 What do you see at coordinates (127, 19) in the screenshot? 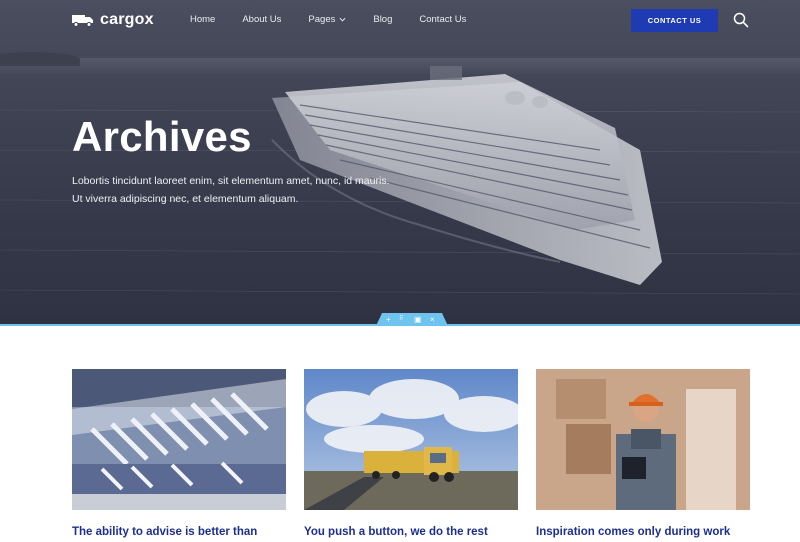
I see `brand-name: cargox` at bounding box center [127, 19].